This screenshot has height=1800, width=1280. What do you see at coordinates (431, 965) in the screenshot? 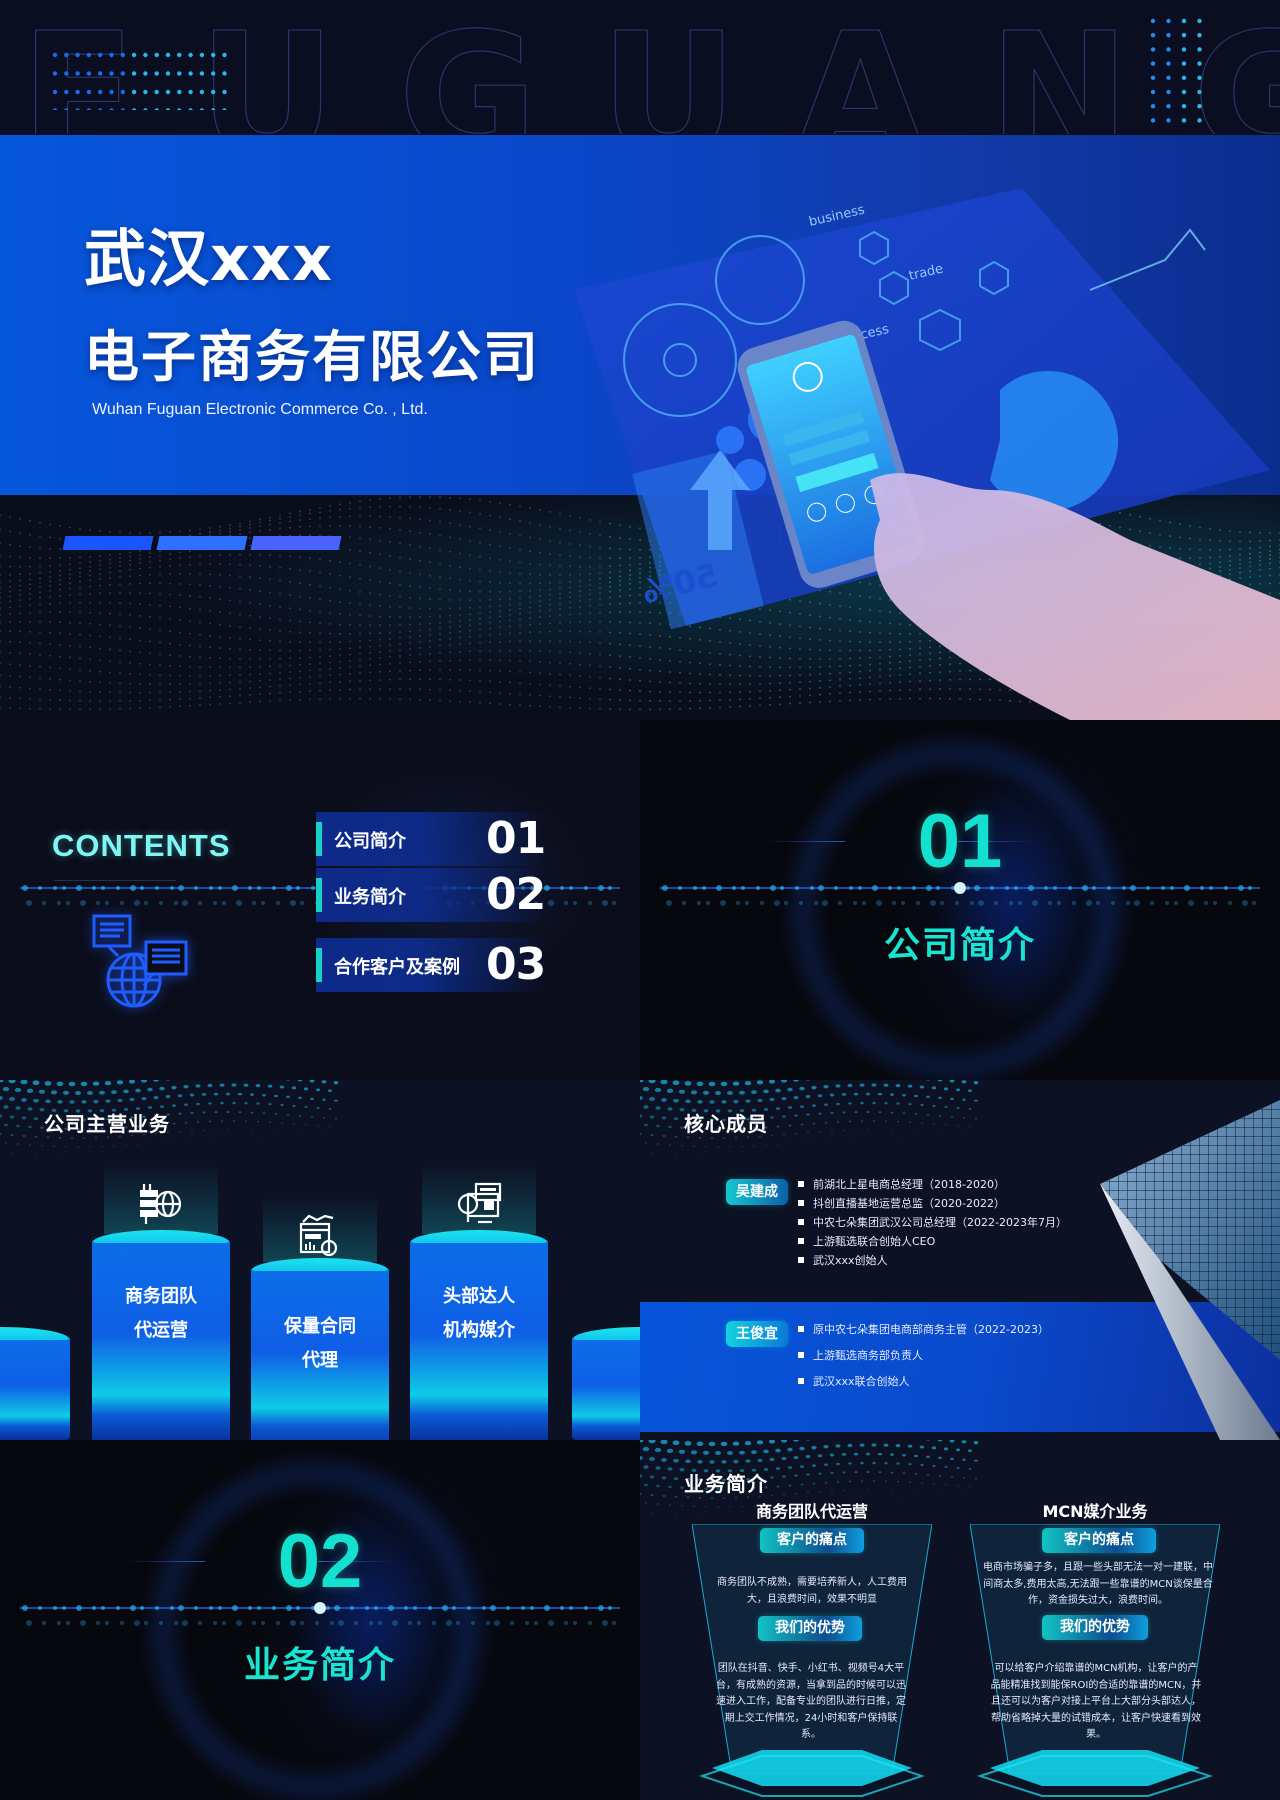
I see `toc-item-clients-cases: 合作客户及案例 03` at bounding box center [431, 965].